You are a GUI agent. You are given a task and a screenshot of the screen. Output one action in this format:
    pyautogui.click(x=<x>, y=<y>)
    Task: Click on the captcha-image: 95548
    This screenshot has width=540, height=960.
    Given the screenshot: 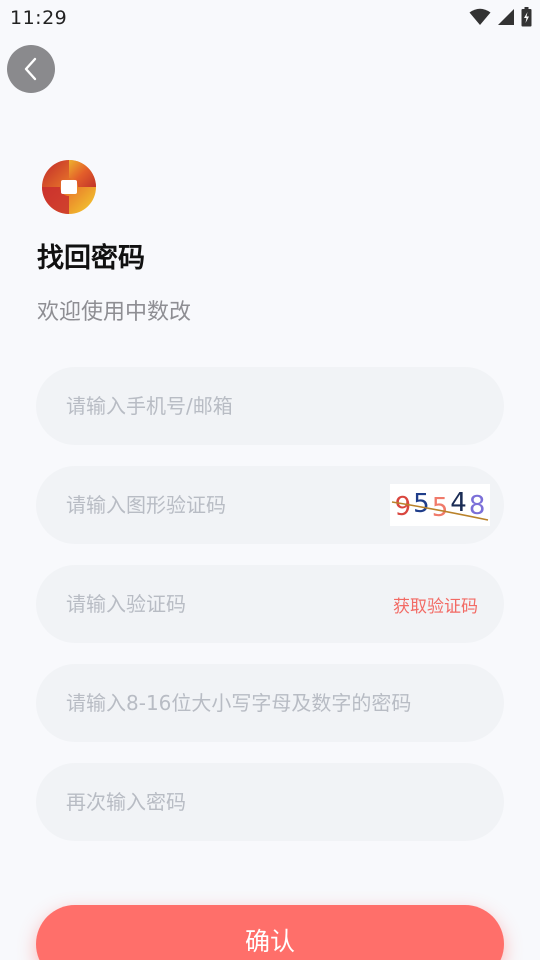 What is the action you would take?
    pyautogui.click(x=440, y=505)
    